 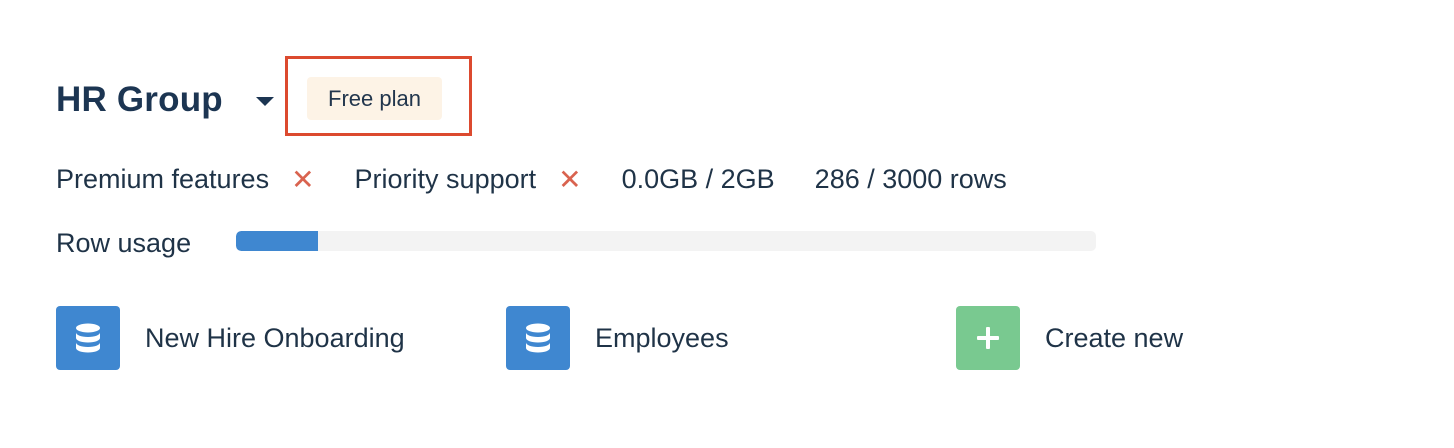 What do you see at coordinates (277, 241) in the screenshot?
I see `row-usage-fill` at bounding box center [277, 241].